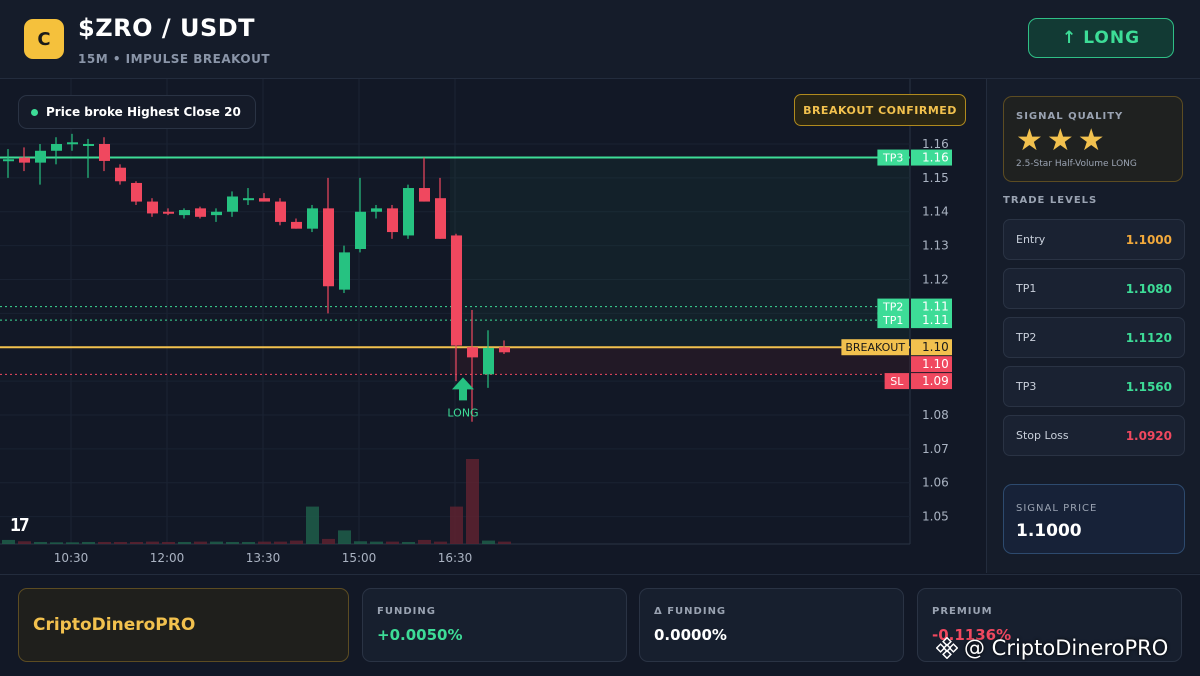 This screenshot has width=1200, height=676. What do you see at coordinates (167, 558) in the screenshot?
I see `time-axis-label: 12:00` at bounding box center [167, 558].